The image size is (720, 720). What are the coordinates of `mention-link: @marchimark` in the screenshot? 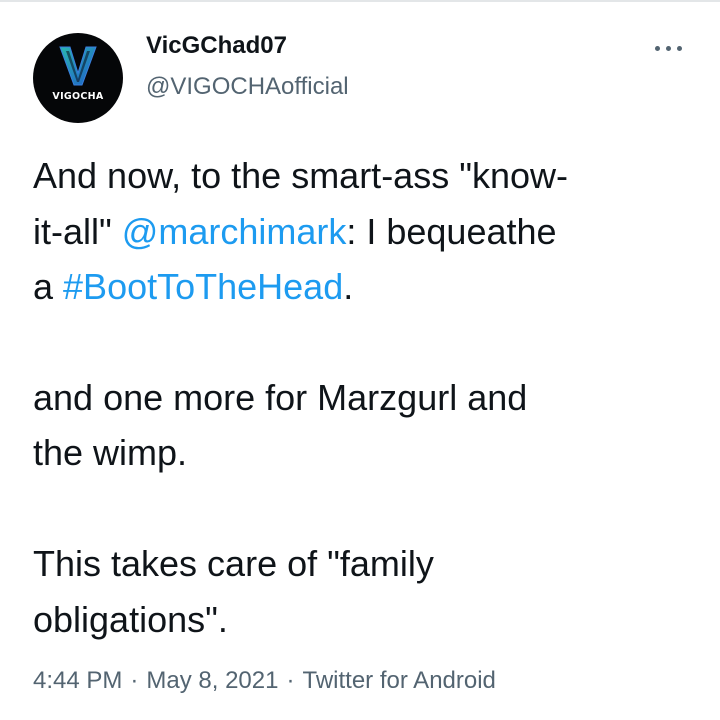 It's located at (234, 231).